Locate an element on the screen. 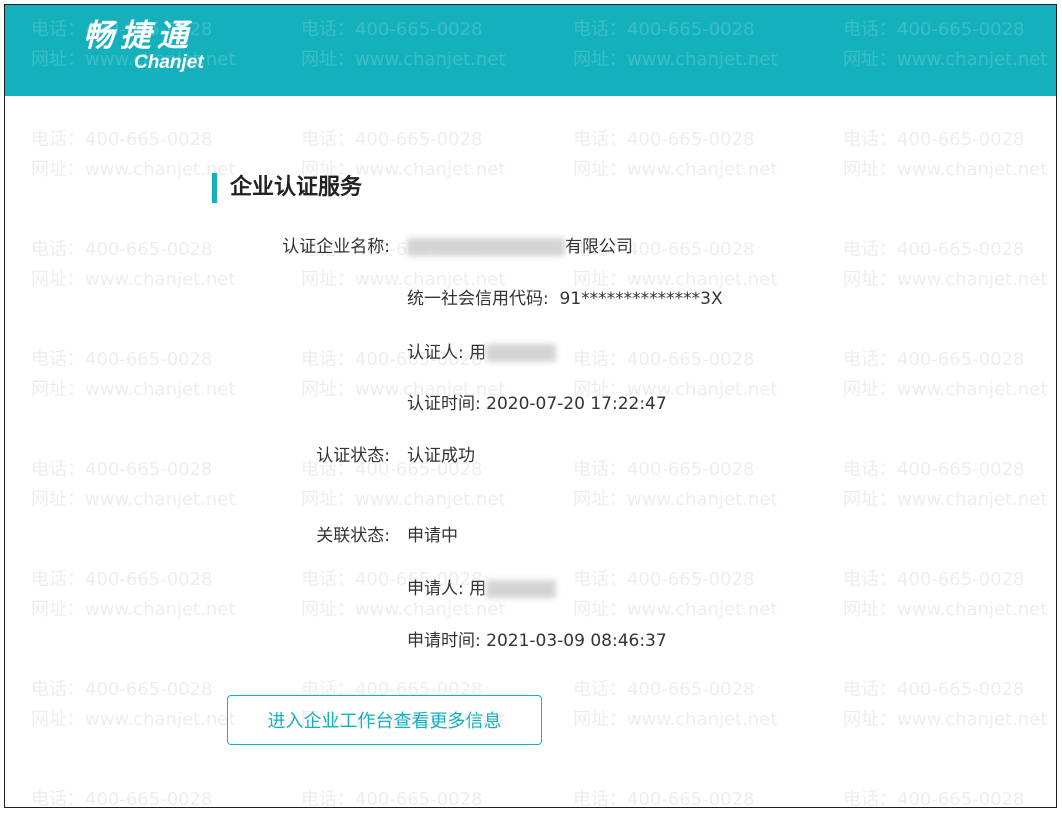 The width and height of the screenshot is (1062, 814). company-name-value: 有限公司 is located at coordinates (520, 247).